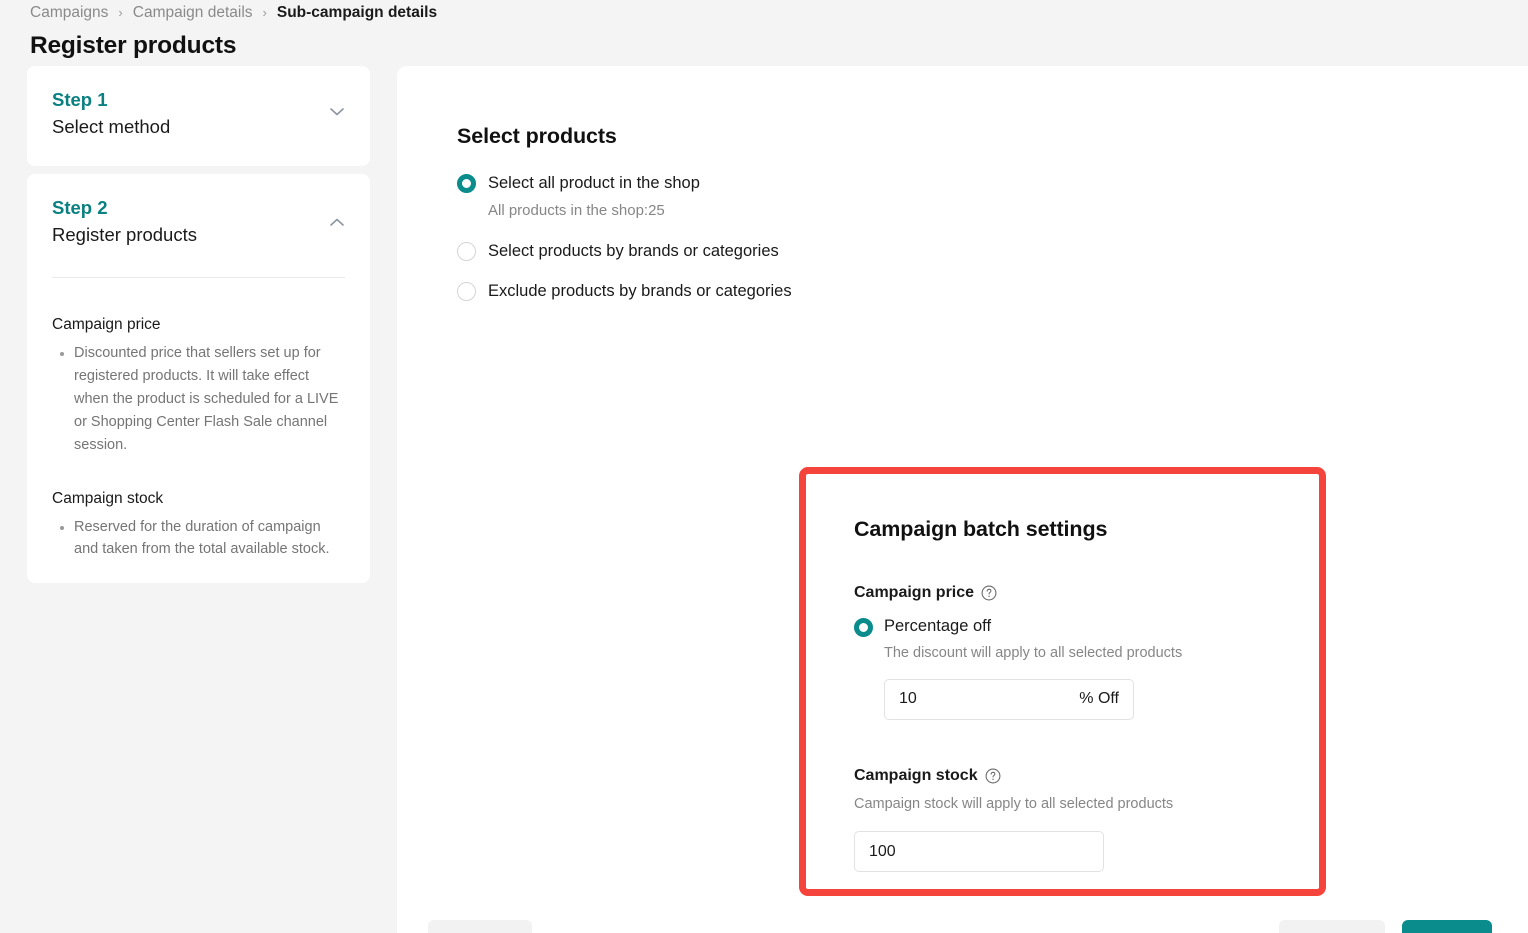 The height and width of the screenshot is (933, 1528). Describe the element at coordinates (193, 13) in the screenshot. I see `breadcrumb-item-campaign-details: Campaign details` at that location.